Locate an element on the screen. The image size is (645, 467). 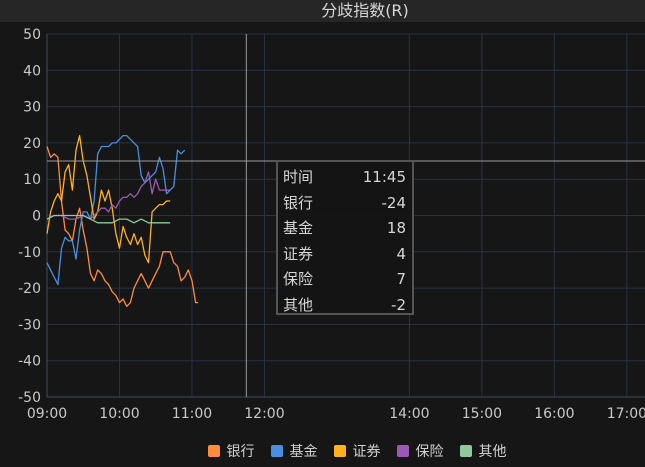
x-tick-label: 10:00 is located at coordinates (119, 414).